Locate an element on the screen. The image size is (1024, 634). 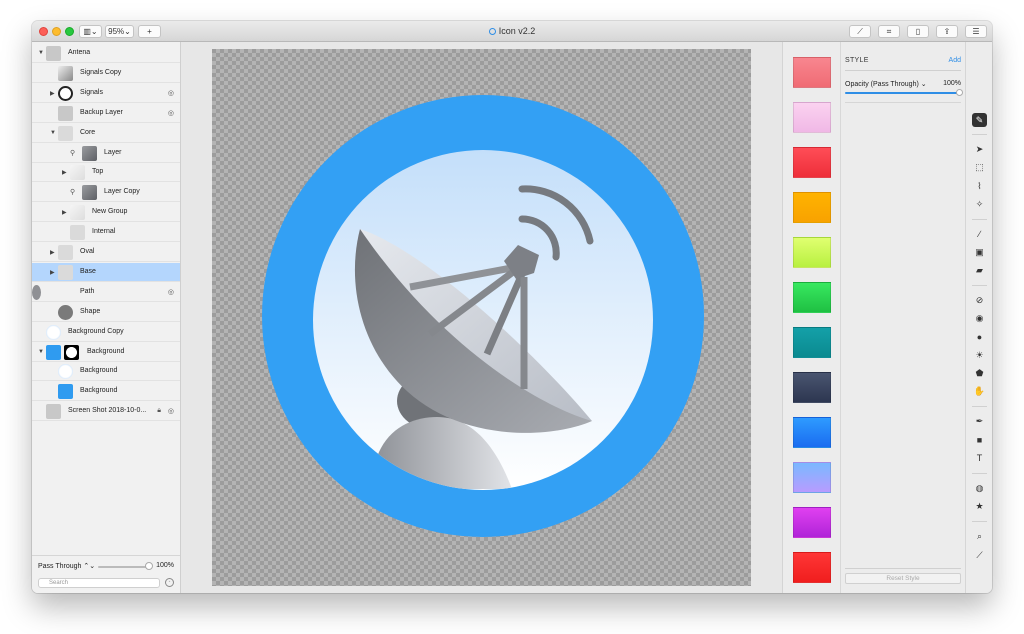
layer-row: Backup Layer ◎ is located at coordinates (106, 113).